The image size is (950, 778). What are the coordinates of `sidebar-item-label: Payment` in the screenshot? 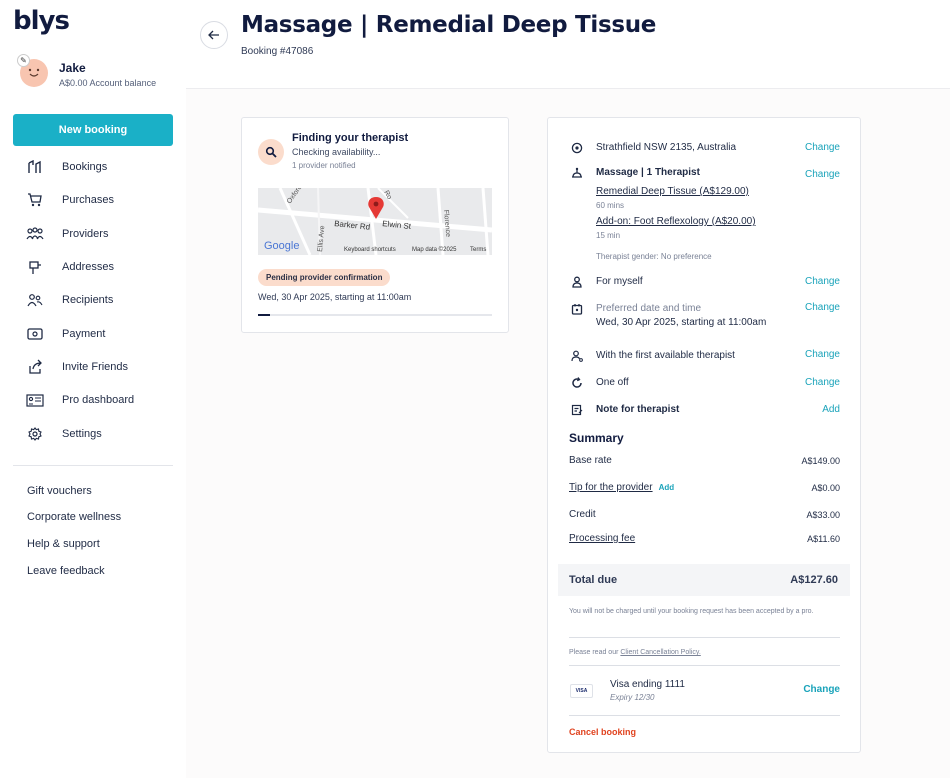 It's located at (84, 334).